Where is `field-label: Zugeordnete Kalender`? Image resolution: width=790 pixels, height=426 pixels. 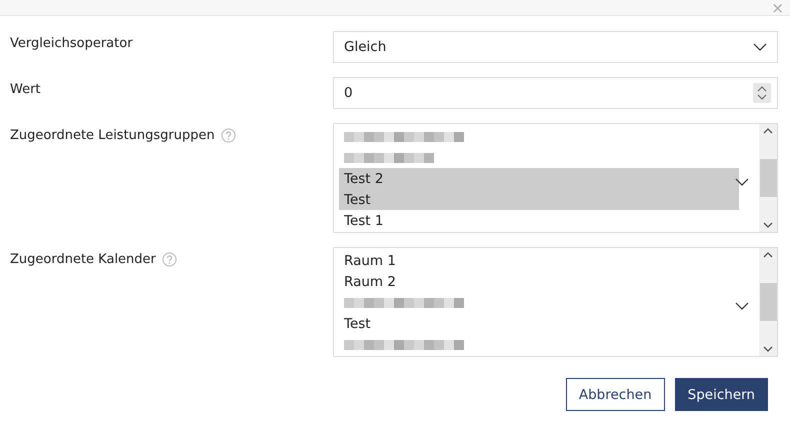
field-label: Zugeordnete Kalender is located at coordinates (83, 259).